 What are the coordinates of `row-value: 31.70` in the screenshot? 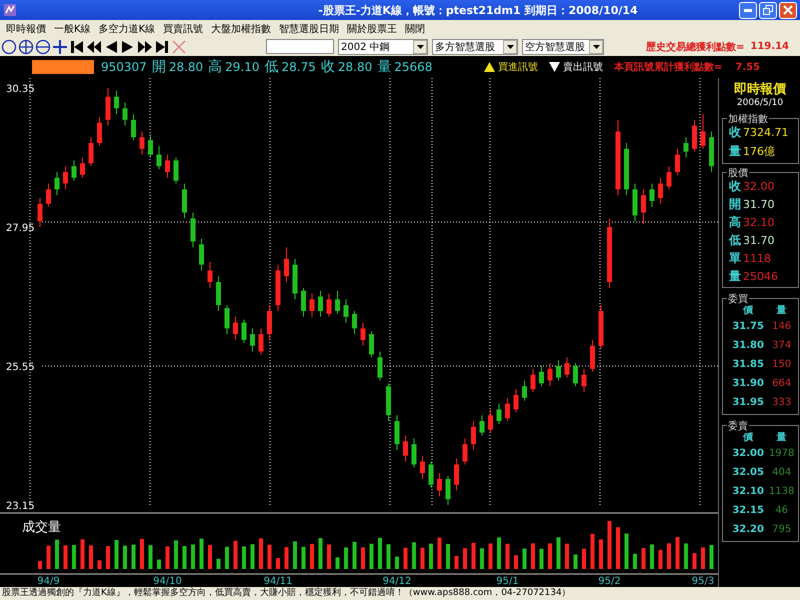 It's located at (758, 204).